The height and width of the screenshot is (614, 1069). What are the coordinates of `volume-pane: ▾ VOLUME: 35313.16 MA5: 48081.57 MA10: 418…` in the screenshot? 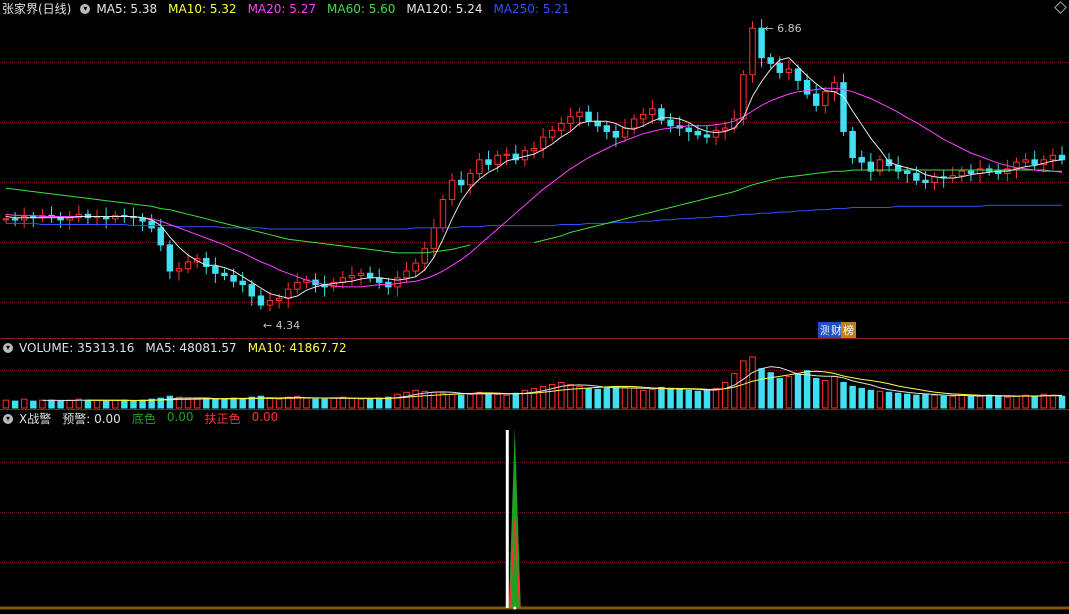 It's located at (534, 374).